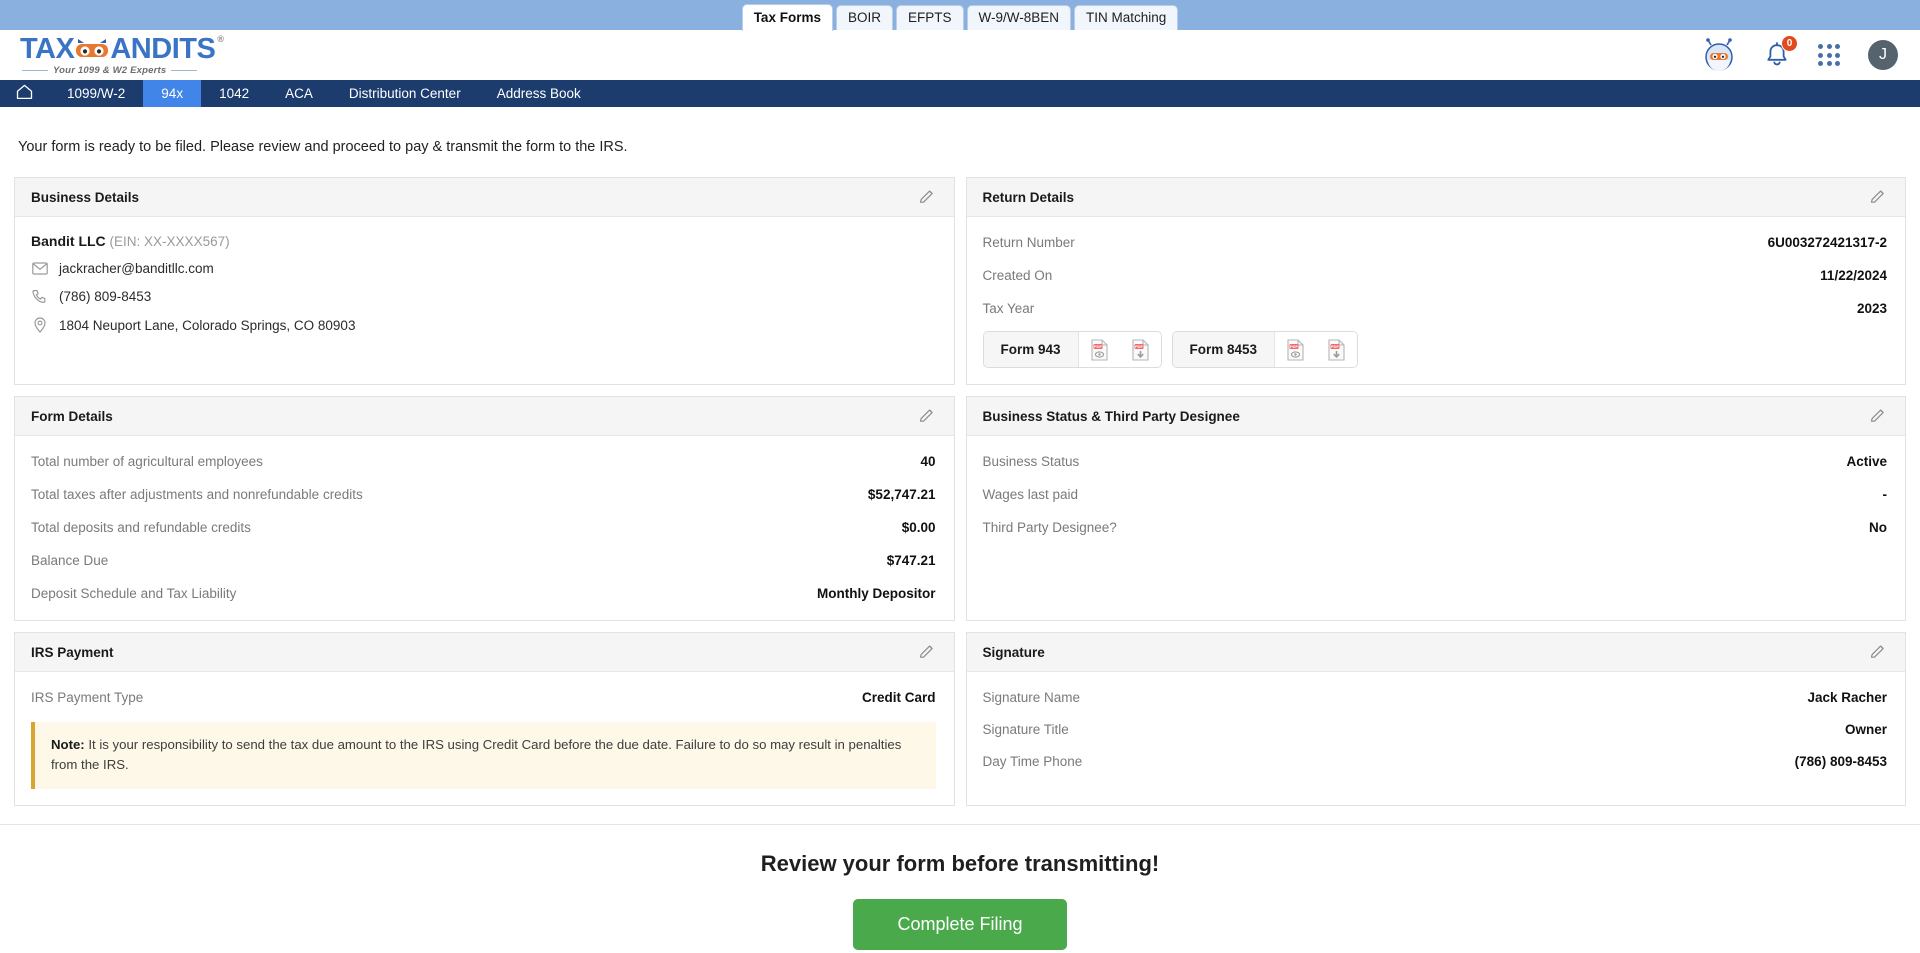 Image resolution: width=1920 pixels, height=953 pixels. Describe the element at coordinates (918, 527) in the screenshot. I see `total-deposits-value: $0.00` at that location.